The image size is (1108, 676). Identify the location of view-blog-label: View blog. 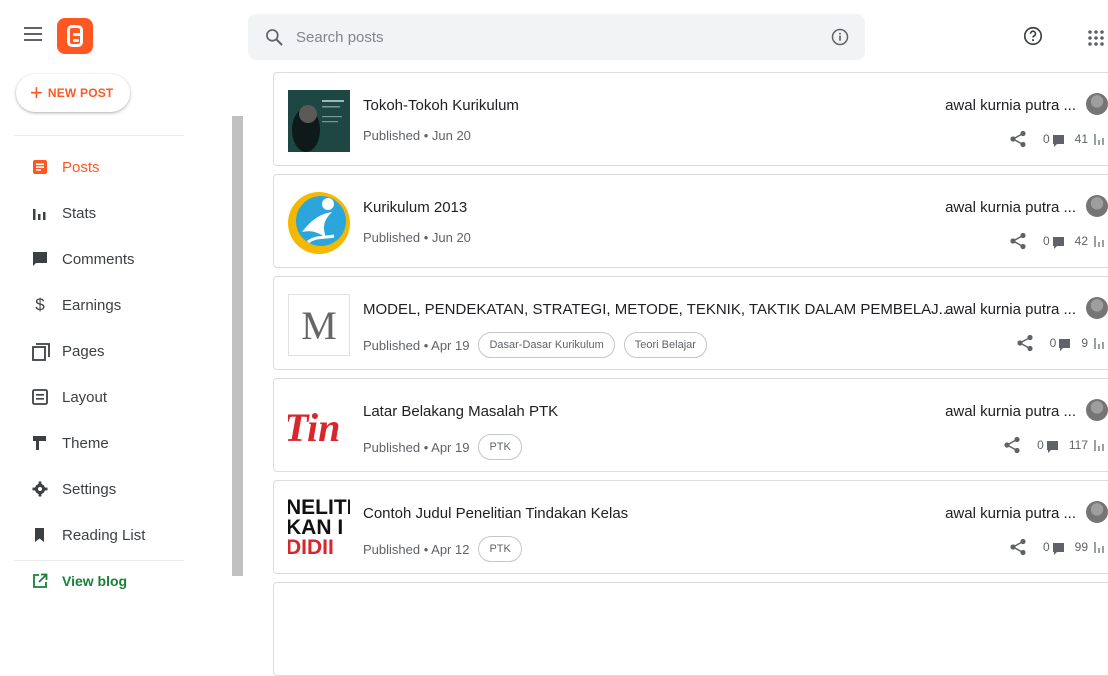
(95, 581).